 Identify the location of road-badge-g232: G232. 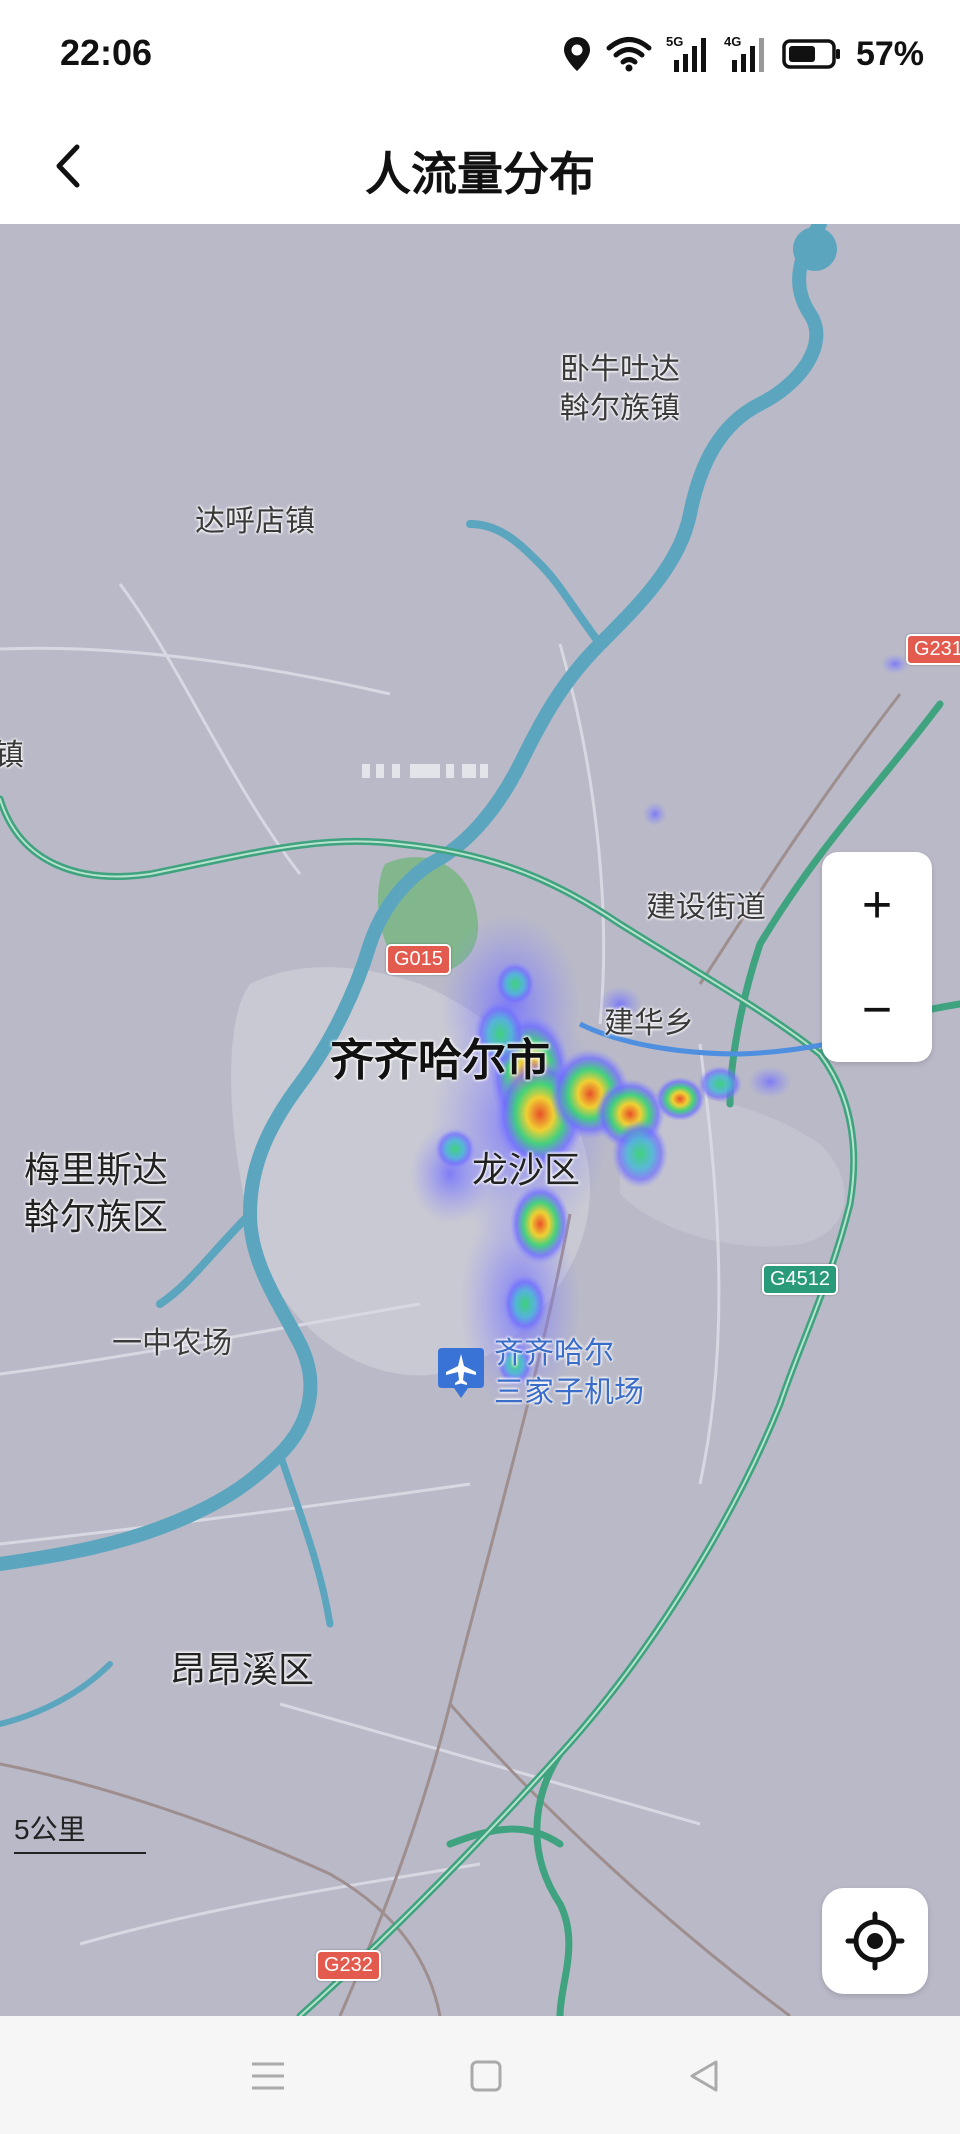
(348, 1965).